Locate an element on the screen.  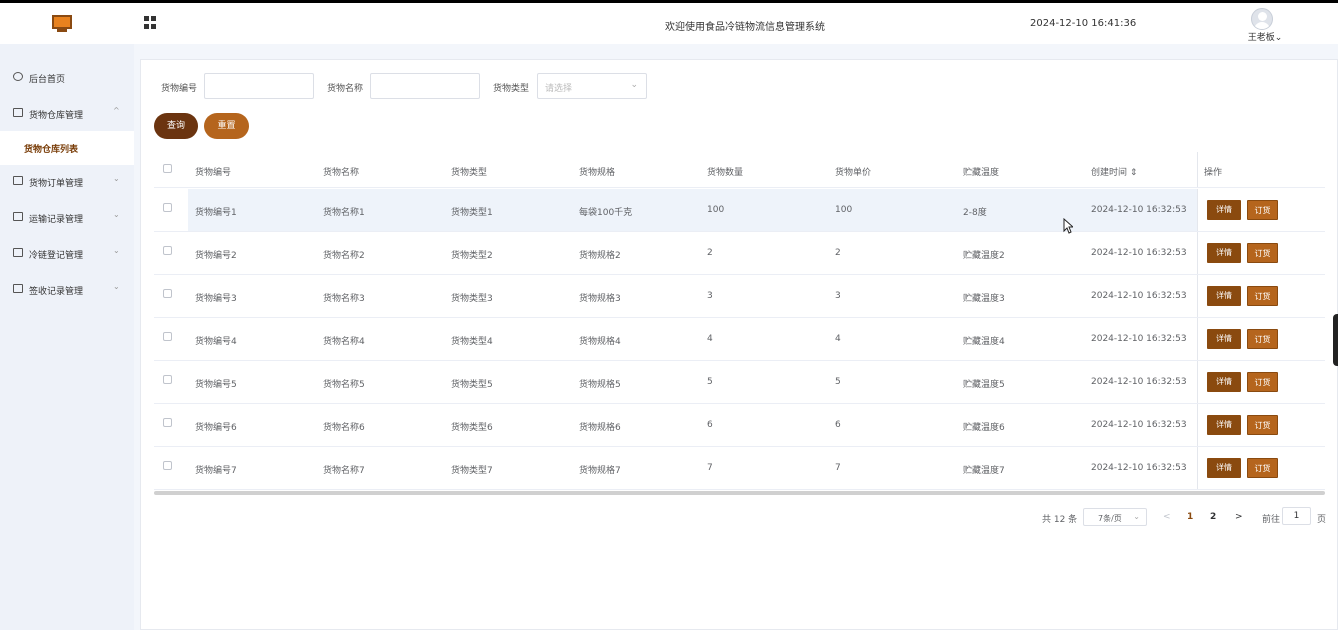
table-cell: 货物类型3 is located at coordinates (472, 299).